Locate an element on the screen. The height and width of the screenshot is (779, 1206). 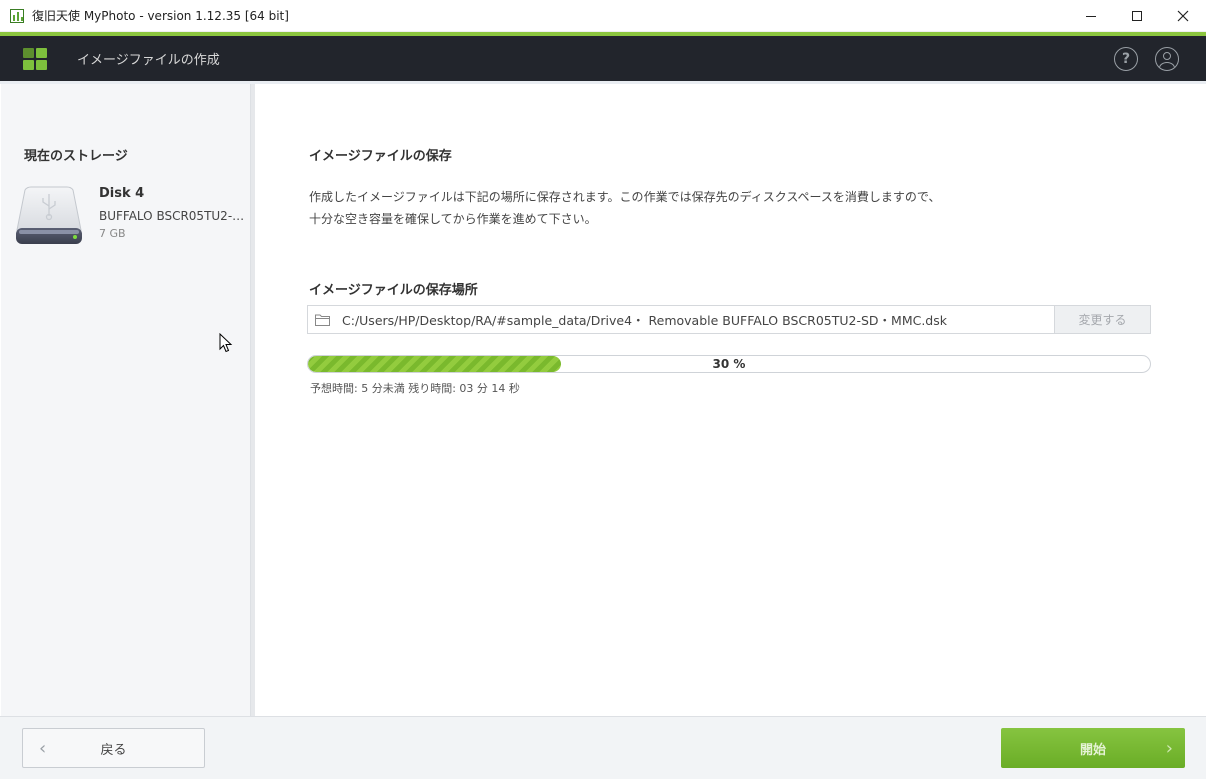
back-button-label: 戻る is located at coordinates (113, 750).